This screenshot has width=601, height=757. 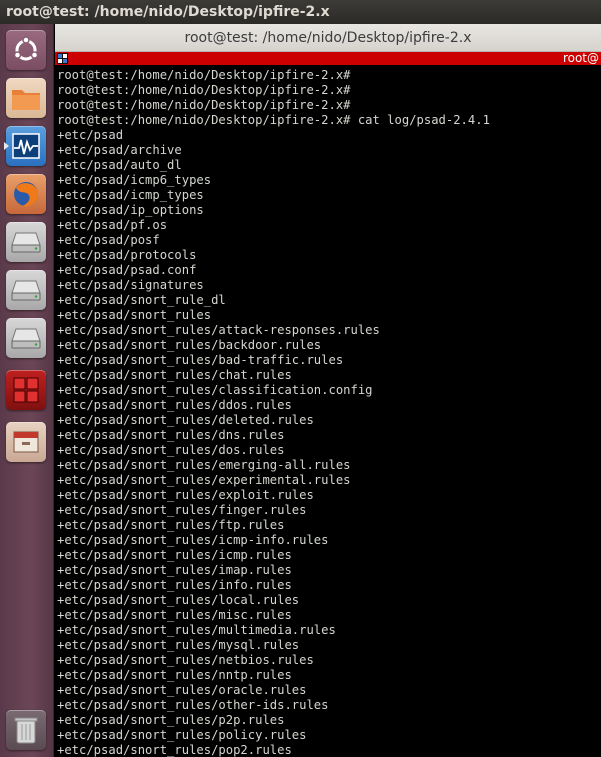 I want to click on terminal-line: +etc/psad/snort_rules/icmp.rules, so click(x=174, y=555).